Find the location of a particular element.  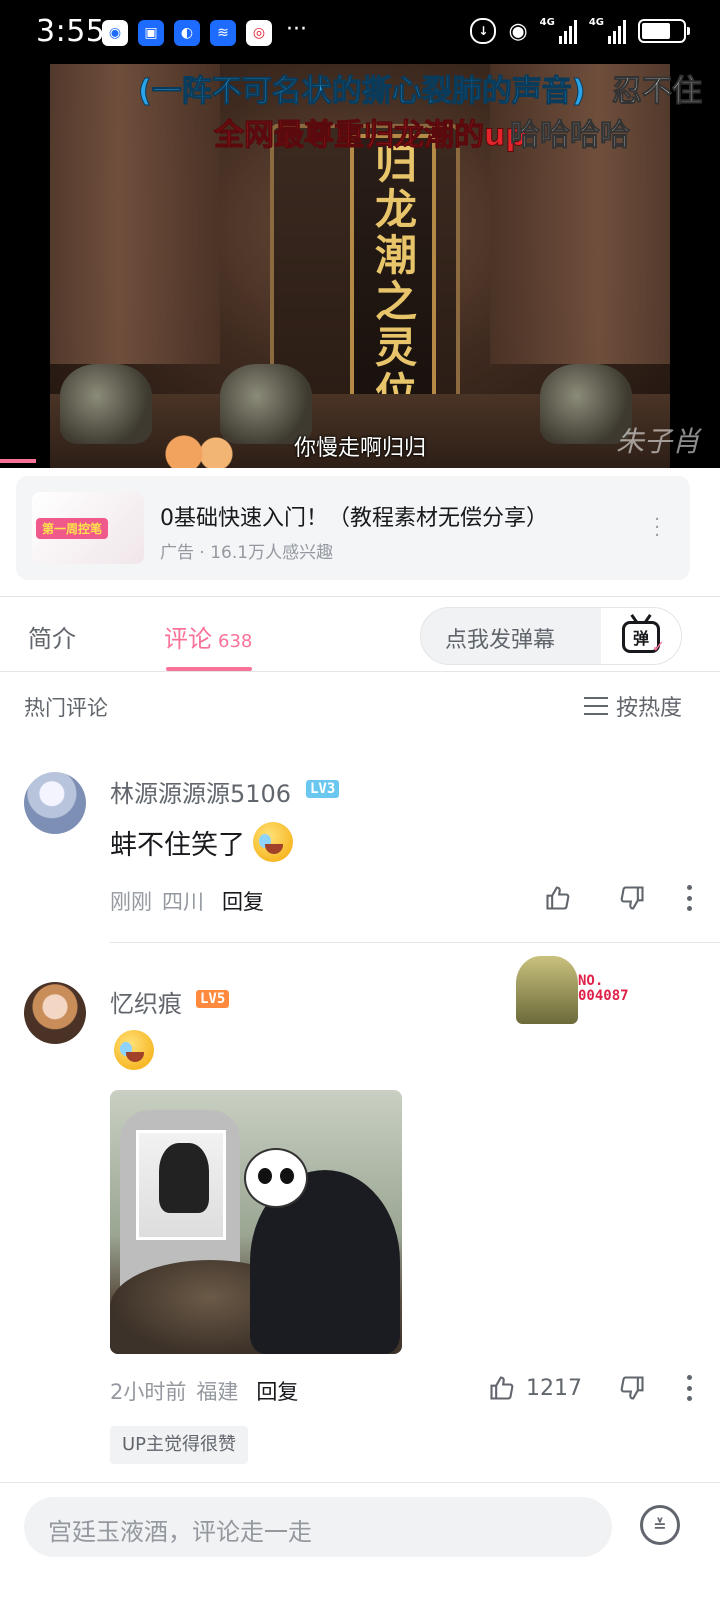

comment-location: 四川 is located at coordinates (183, 902).